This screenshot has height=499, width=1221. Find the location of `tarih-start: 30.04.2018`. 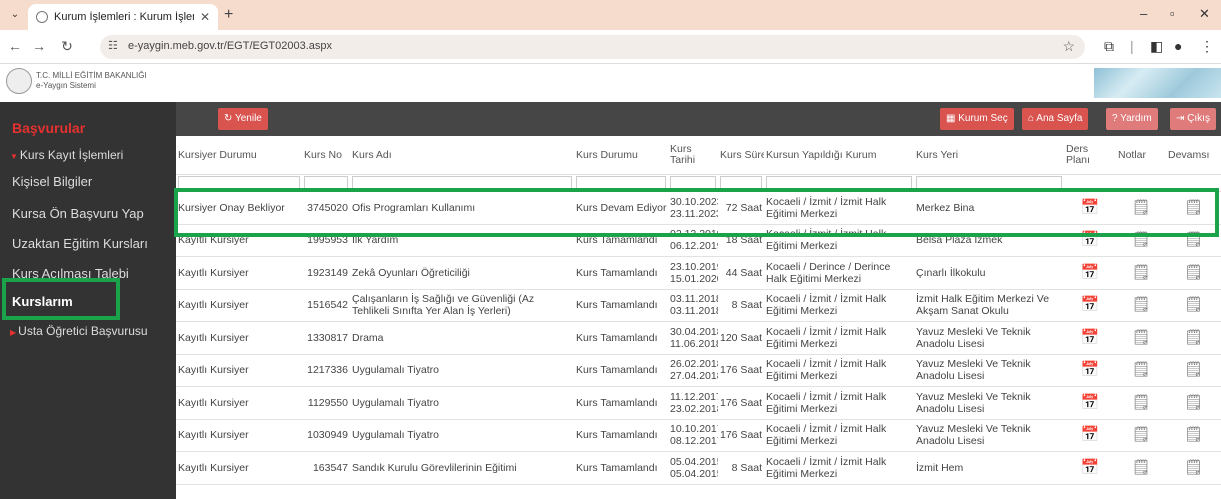

tarih-start: 30.04.2018 is located at coordinates (694, 331).